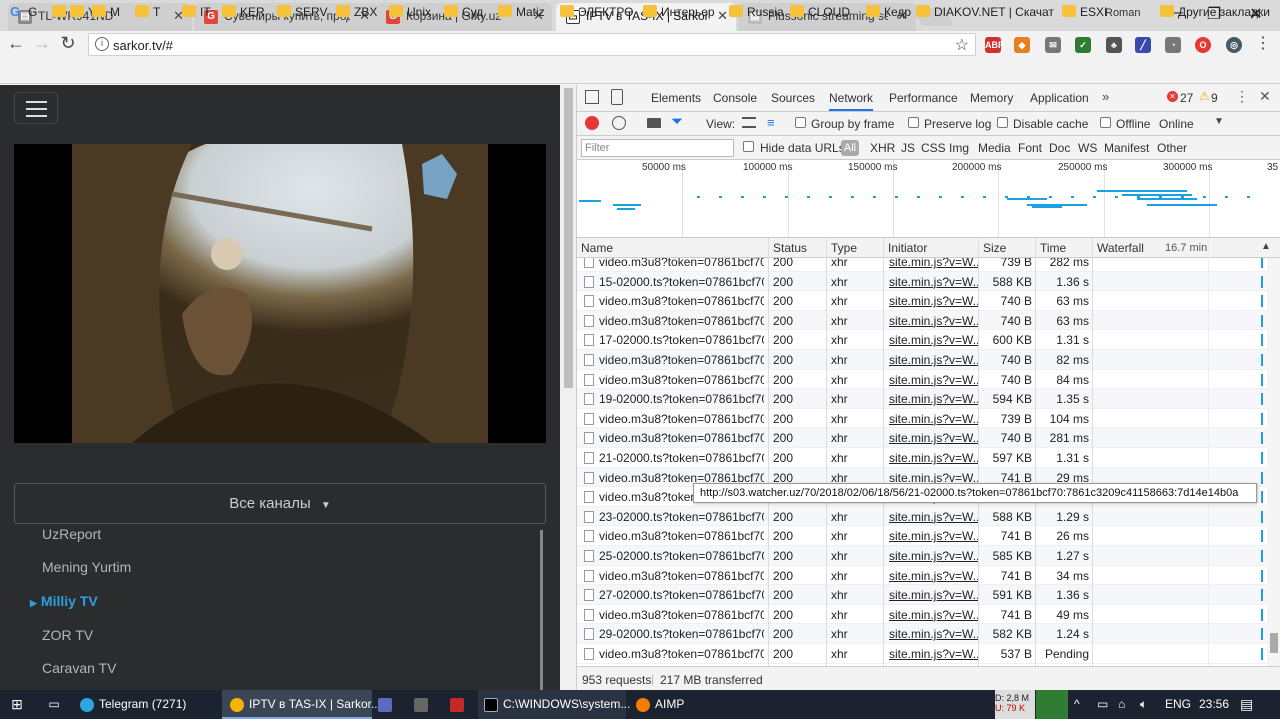  I want to click on network-icon: ⌂, so click(1126, 704).